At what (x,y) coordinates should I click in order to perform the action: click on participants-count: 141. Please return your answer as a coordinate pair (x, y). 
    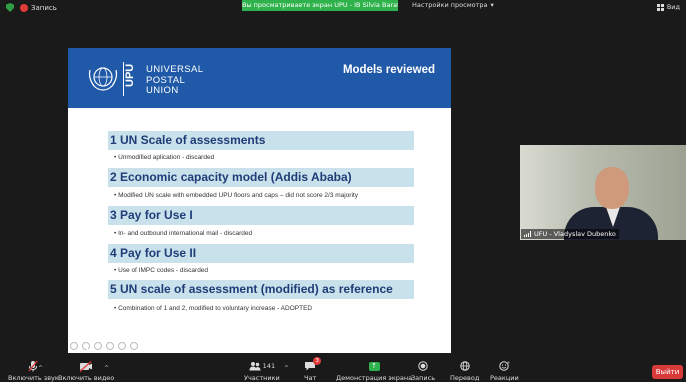
    Looking at the image, I should click on (269, 366).